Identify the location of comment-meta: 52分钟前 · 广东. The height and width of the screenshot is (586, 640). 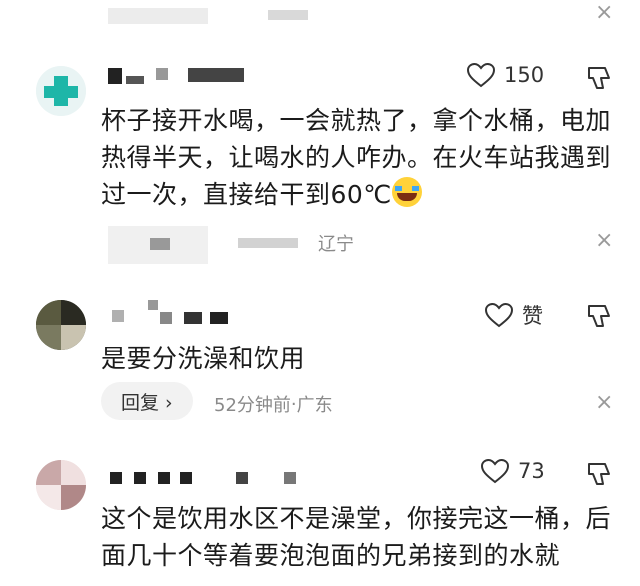
(273, 404).